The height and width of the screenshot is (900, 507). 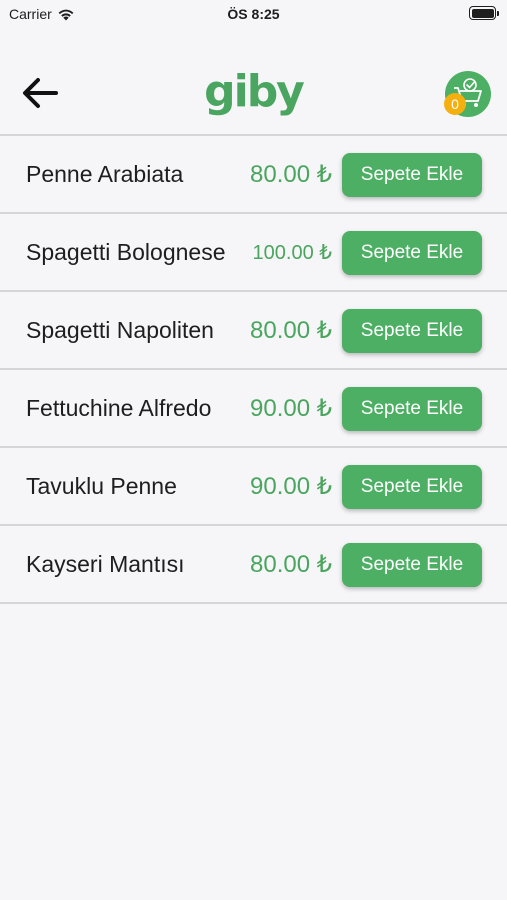 What do you see at coordinates (120, 329) in the screenshot?
I see `product-name: Spagetti Napoliten` at bounding box center [120, 329].